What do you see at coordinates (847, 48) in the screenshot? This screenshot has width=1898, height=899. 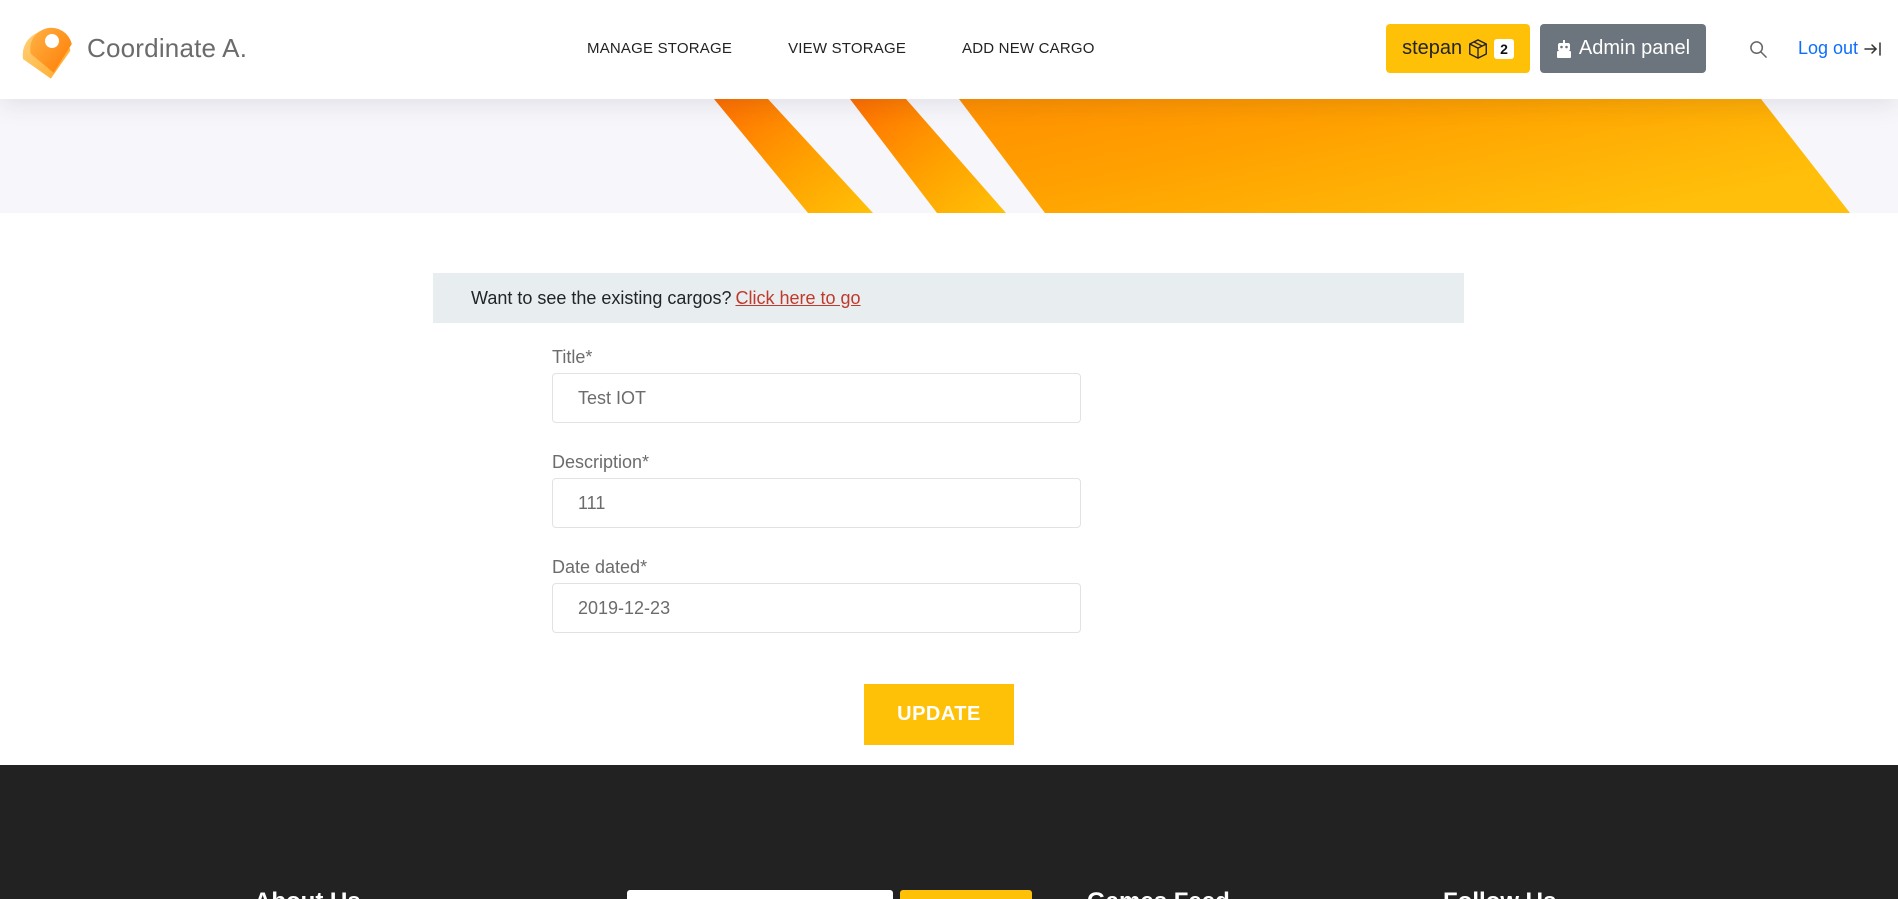 I see `nav-view-storage: VIEW STORAGE` at bounding box center [847, 48].